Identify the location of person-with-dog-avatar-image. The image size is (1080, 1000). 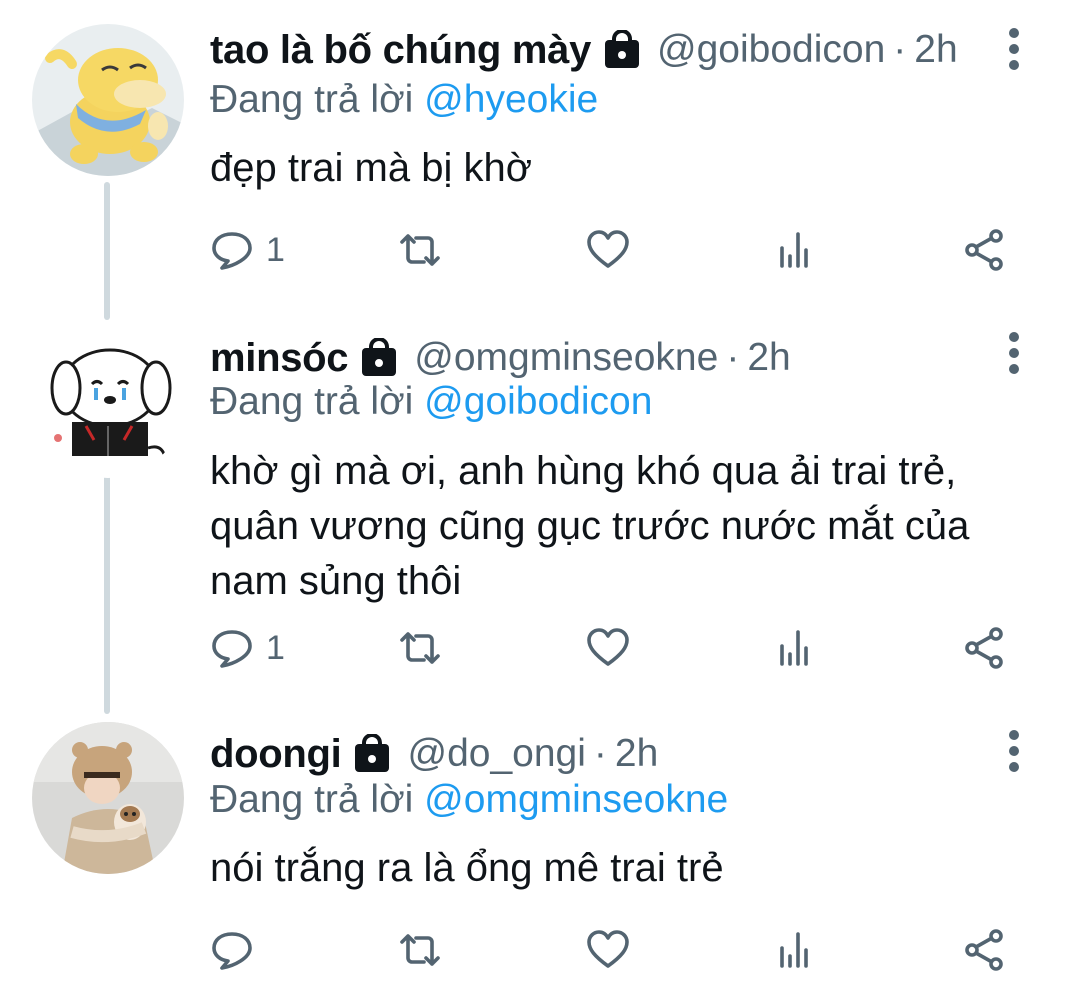
(108, 798).